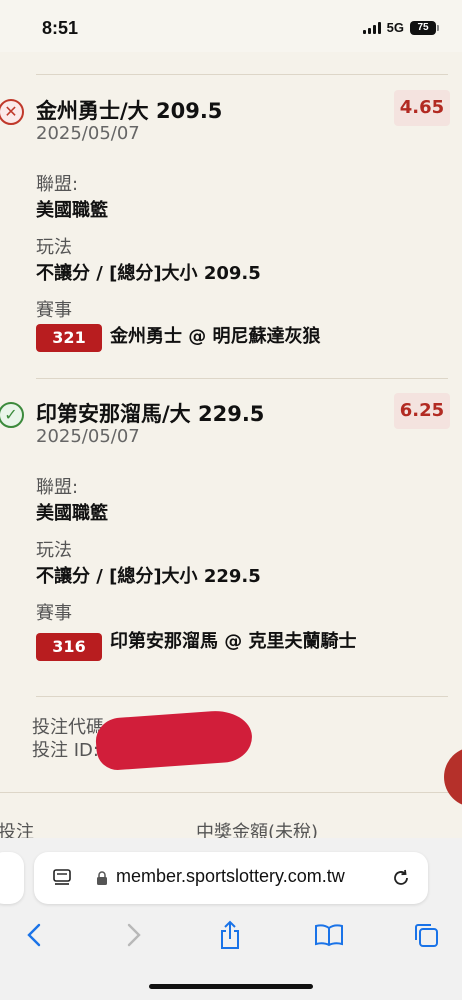 The width and height of the screenshot is (462, 1000). Describe the element at coordinates (12, 415) in the screenshot. I see `won-icon: ✓` at that location.